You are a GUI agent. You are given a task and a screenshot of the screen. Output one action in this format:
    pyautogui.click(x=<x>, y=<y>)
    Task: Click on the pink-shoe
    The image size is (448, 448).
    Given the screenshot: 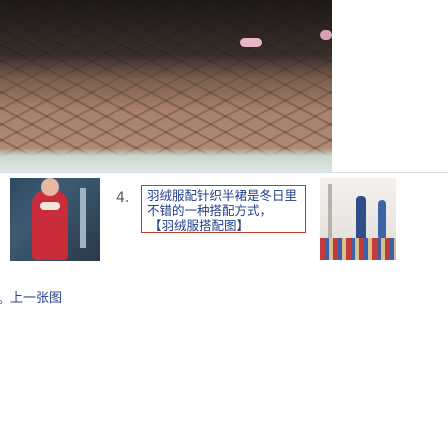 What is the action you would take?
    pyautogui.click(x=251, y=42)
    